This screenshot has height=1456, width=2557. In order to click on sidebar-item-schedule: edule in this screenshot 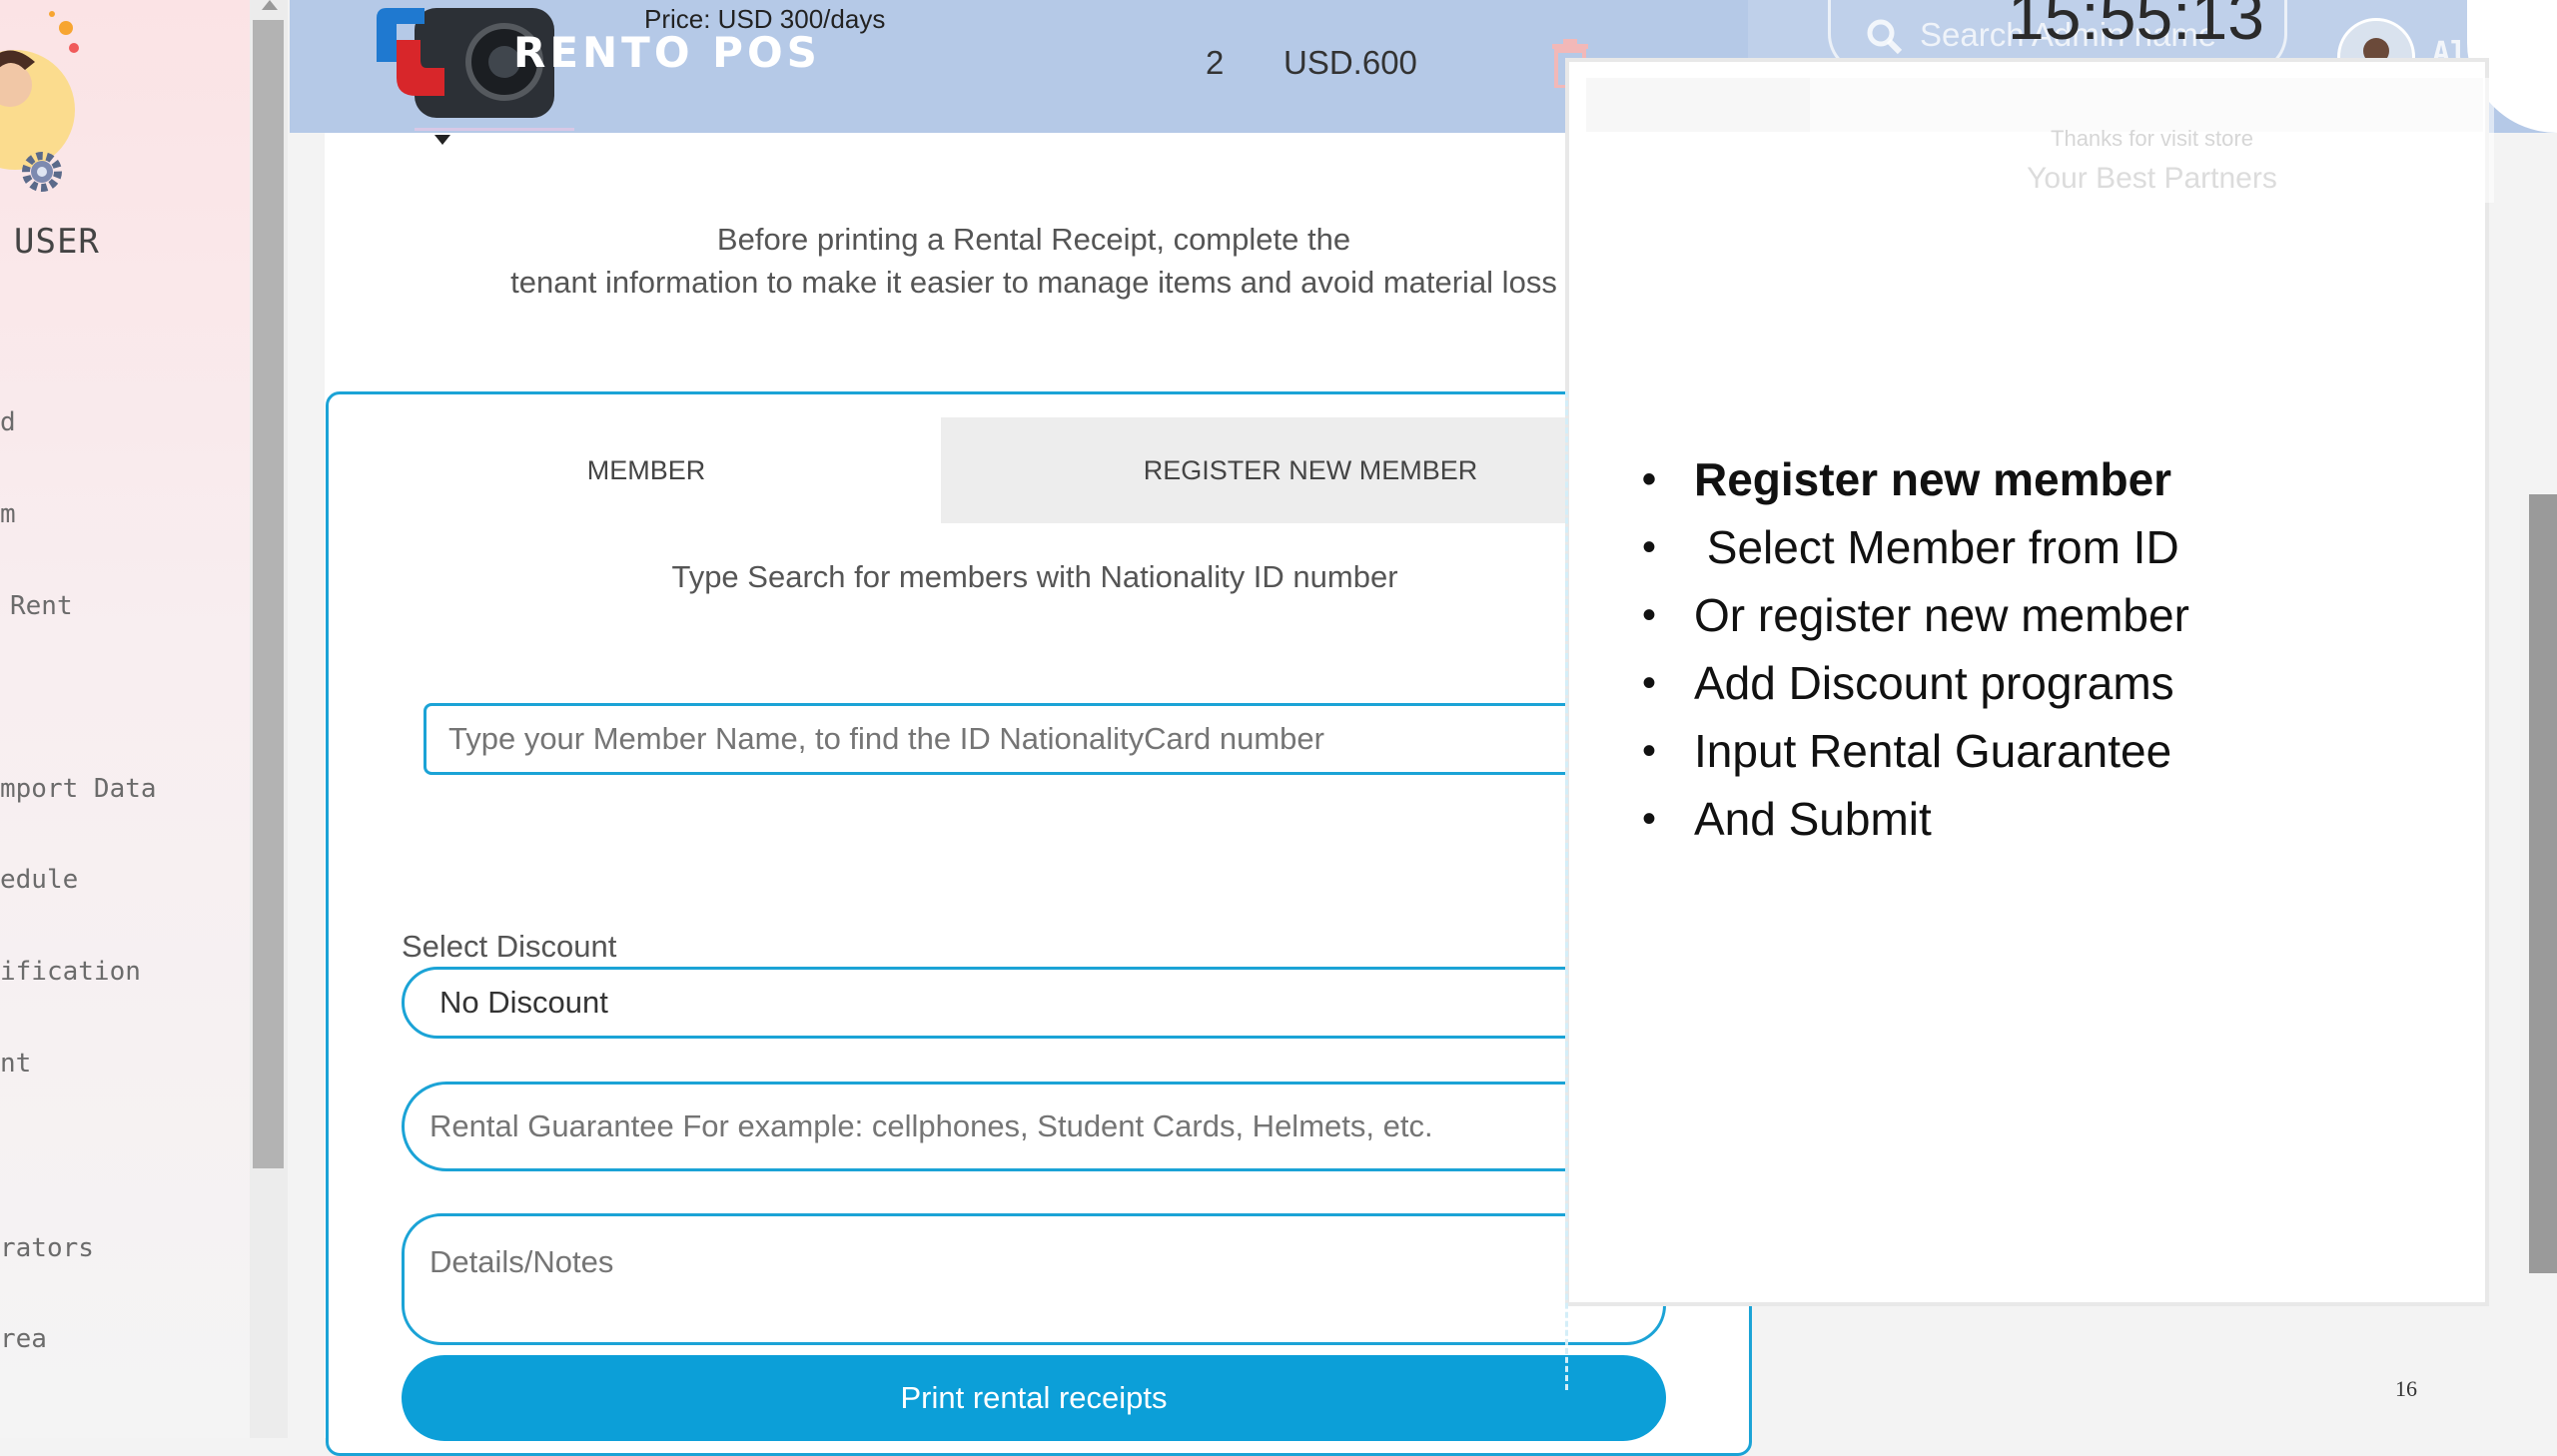, I will do `click(39, 880)`.